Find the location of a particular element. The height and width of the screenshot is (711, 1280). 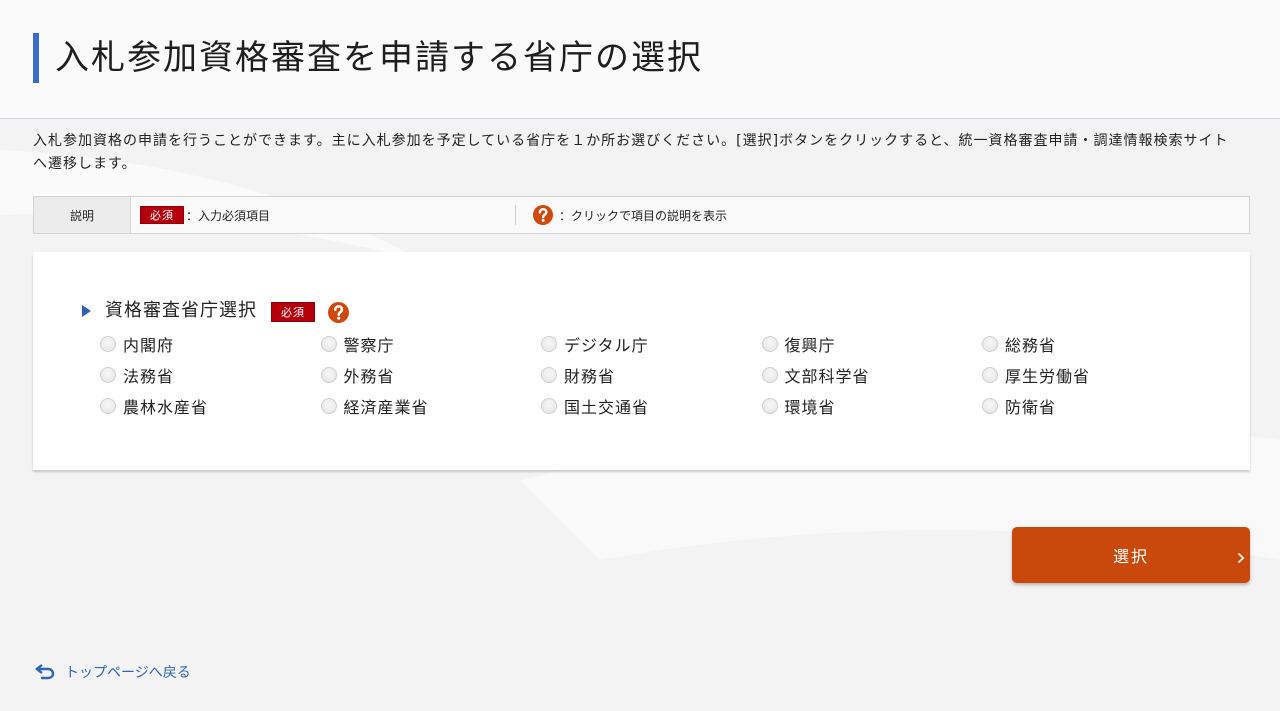

radio-option-defense: 防衛省 is located at coordinates (1092, 405).